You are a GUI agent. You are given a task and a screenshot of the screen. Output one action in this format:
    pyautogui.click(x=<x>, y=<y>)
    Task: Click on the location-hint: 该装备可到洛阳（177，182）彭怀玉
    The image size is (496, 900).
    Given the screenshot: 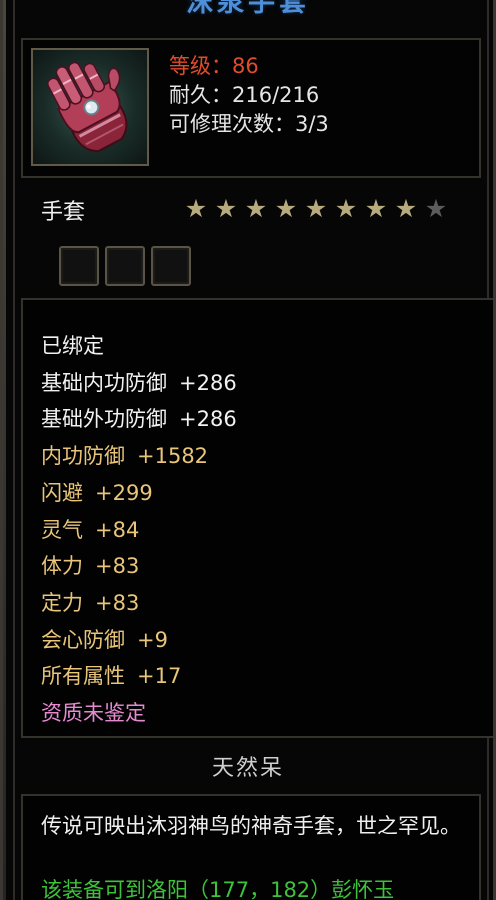 What is the action you would take?
    pyautogui.click(x=218, y=889)
    